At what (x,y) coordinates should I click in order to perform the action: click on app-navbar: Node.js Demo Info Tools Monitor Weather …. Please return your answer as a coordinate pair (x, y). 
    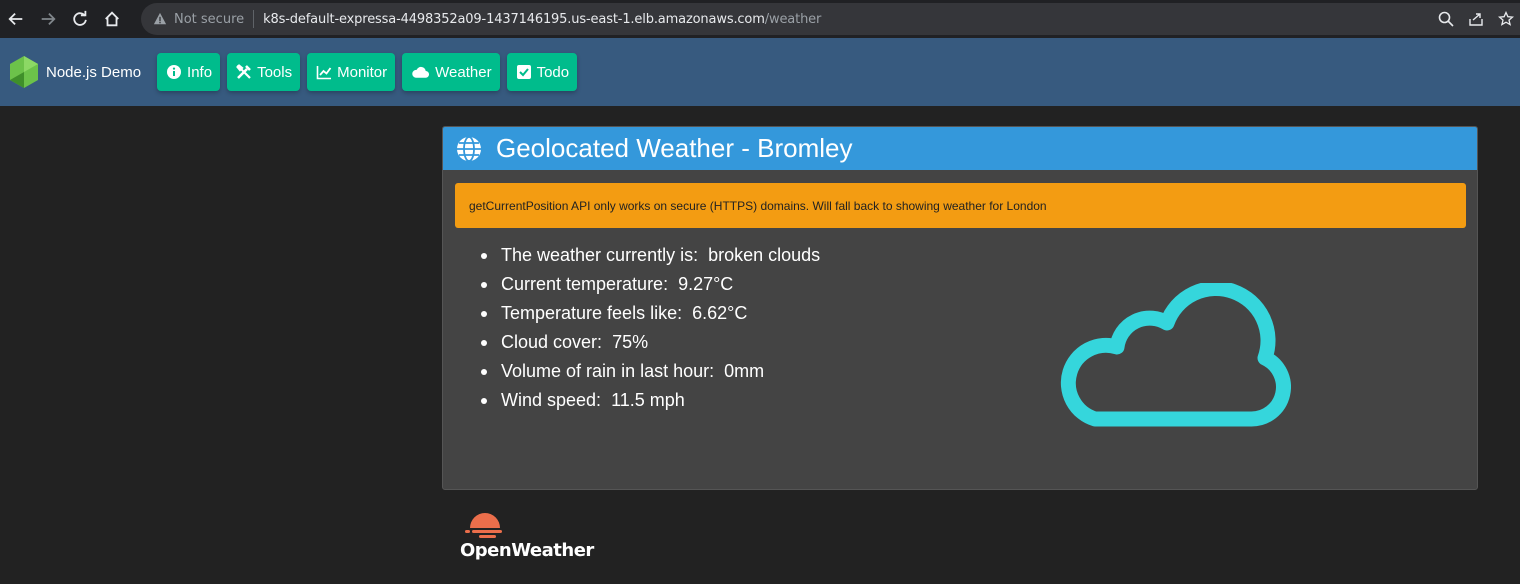
    Looking at the image, I should click on (760, 72).